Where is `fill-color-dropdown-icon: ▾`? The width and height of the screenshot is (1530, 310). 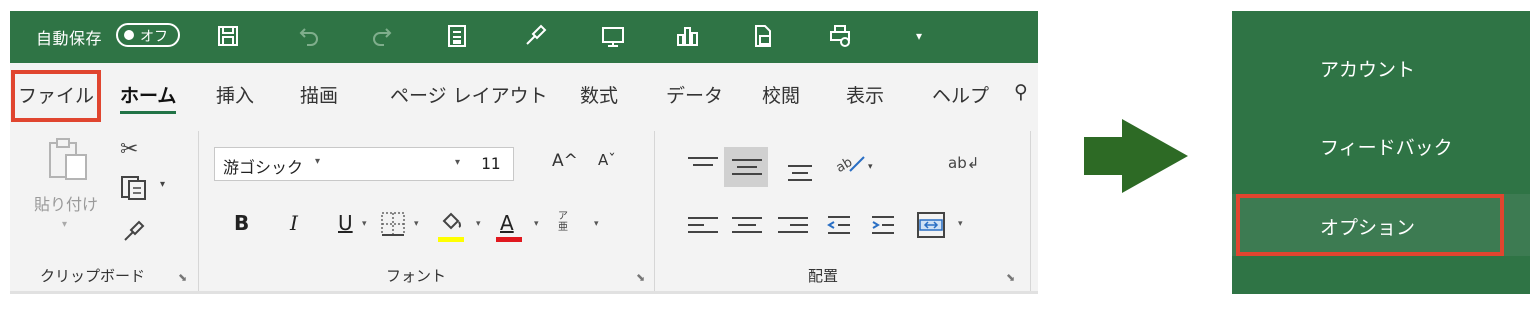 fill-color-dropdown-icon: ▾ is located at coordinates (478, 224).